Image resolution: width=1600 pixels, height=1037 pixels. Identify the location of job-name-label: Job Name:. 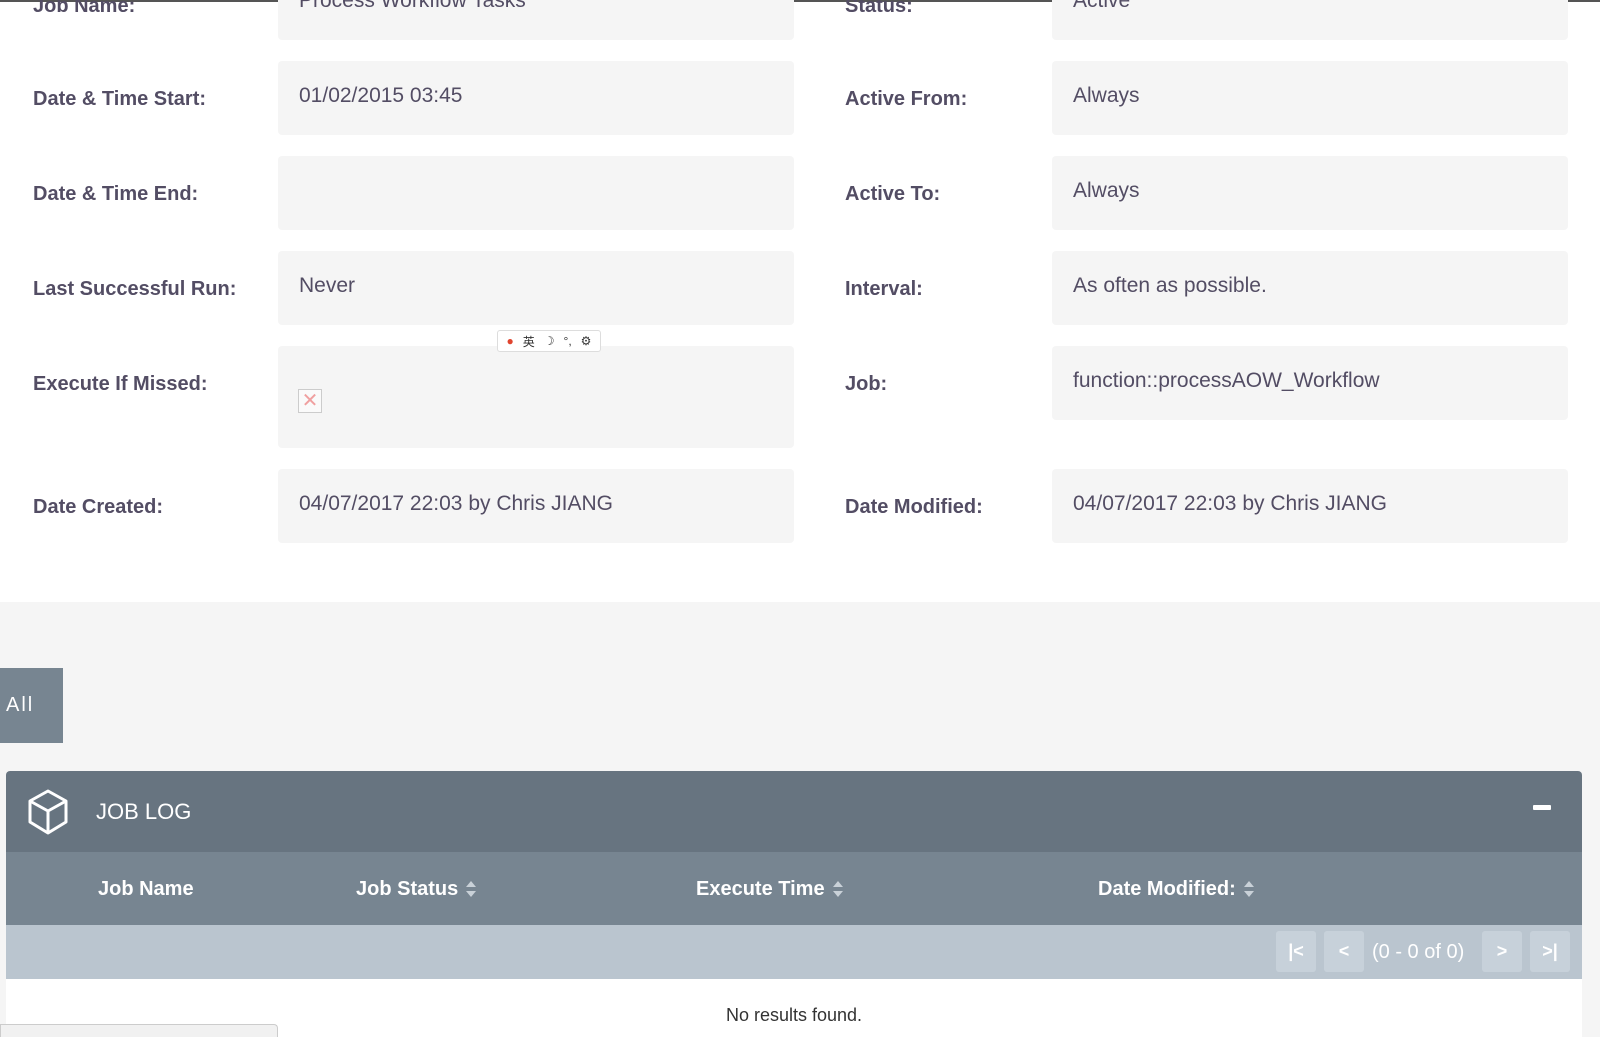
(84, 8).